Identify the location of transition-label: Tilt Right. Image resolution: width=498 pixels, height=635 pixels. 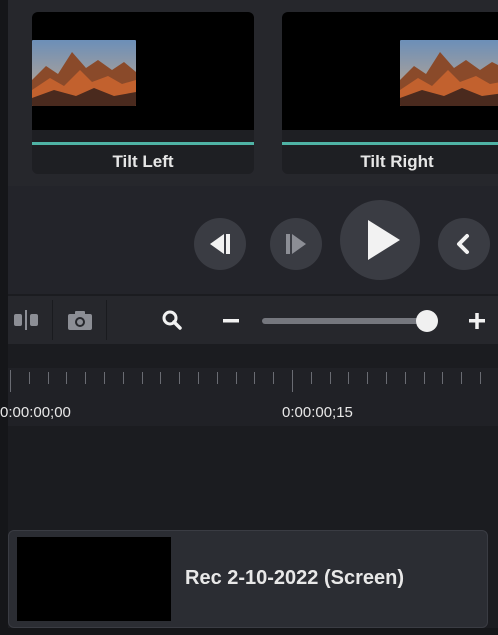
(397, 161).